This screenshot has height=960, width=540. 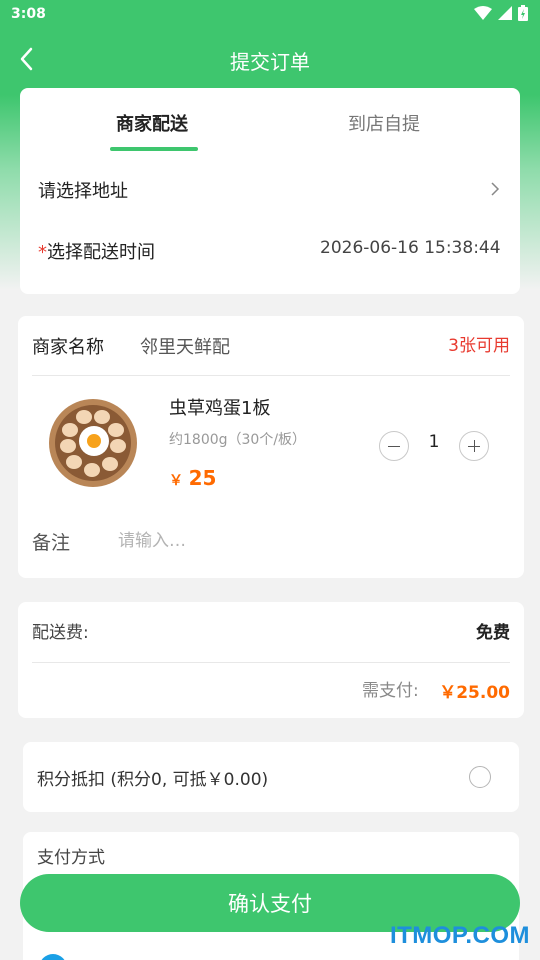 What do you see at coordinates (42, 252) in the screenshot?
I see `required-mark: *` at bounding box center [42, 252].